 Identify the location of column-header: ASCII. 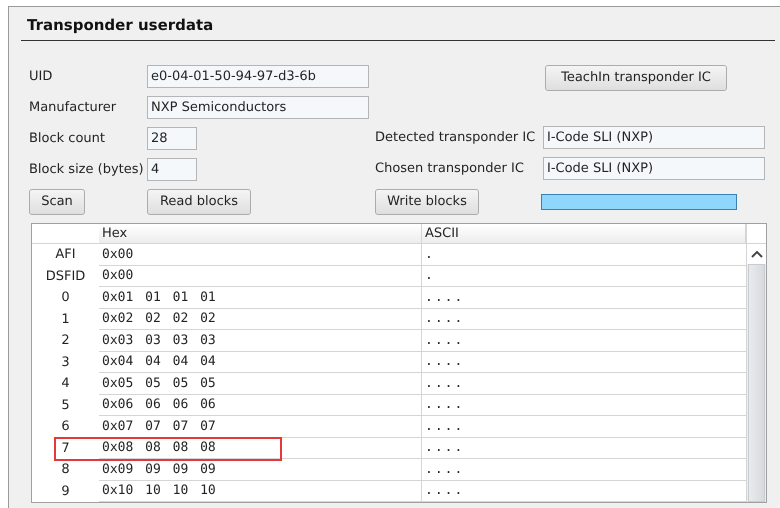
(584, 233).